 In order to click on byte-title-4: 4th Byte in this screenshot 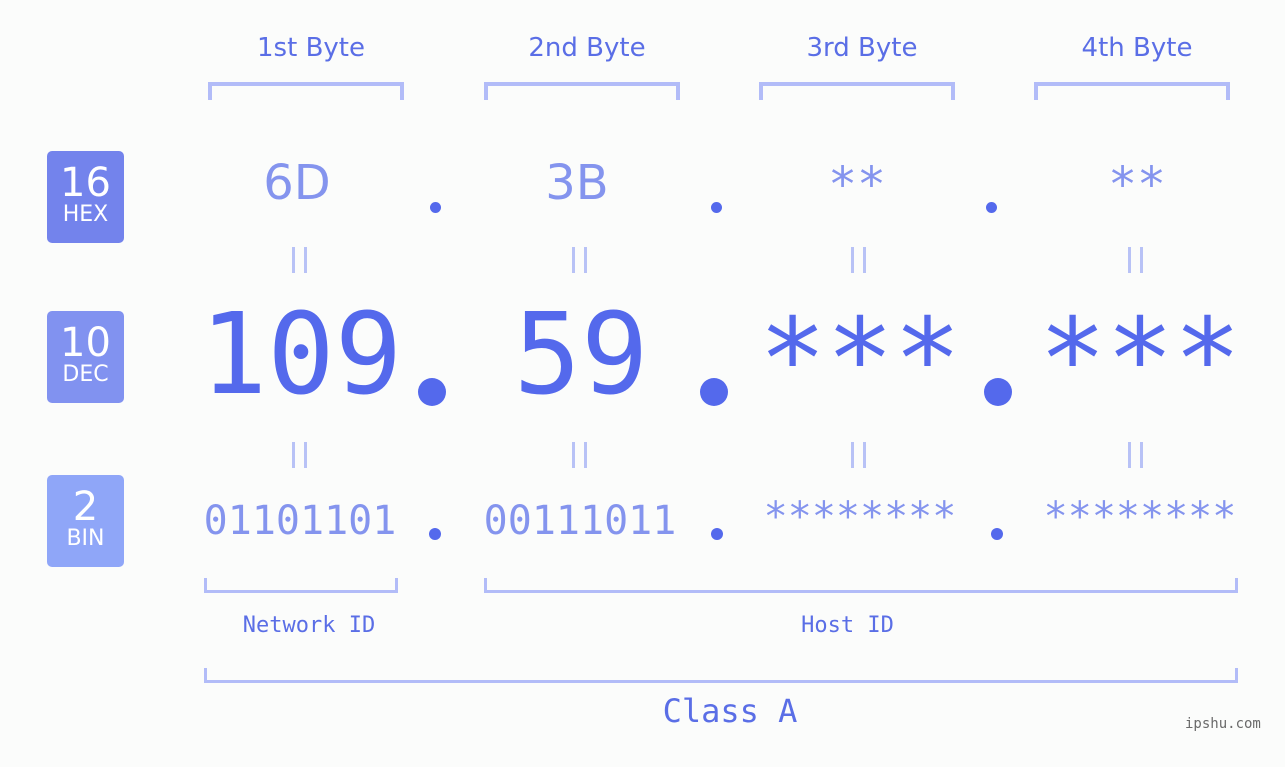, I will do `click(1137, 48)`.